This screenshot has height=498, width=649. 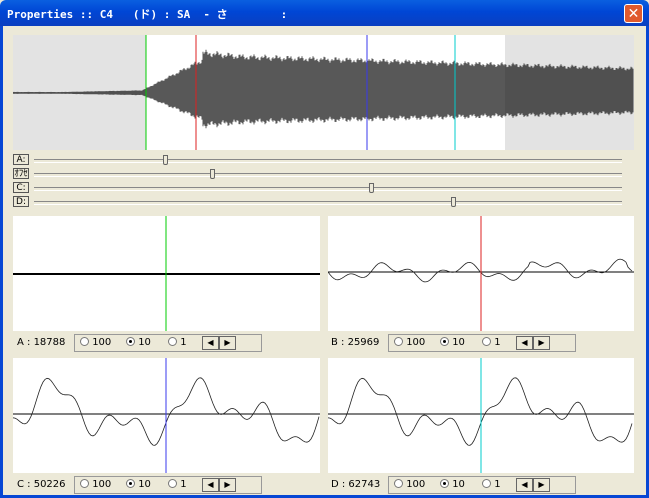 I want to click on slider-2-track, so click(x=328, y=189).